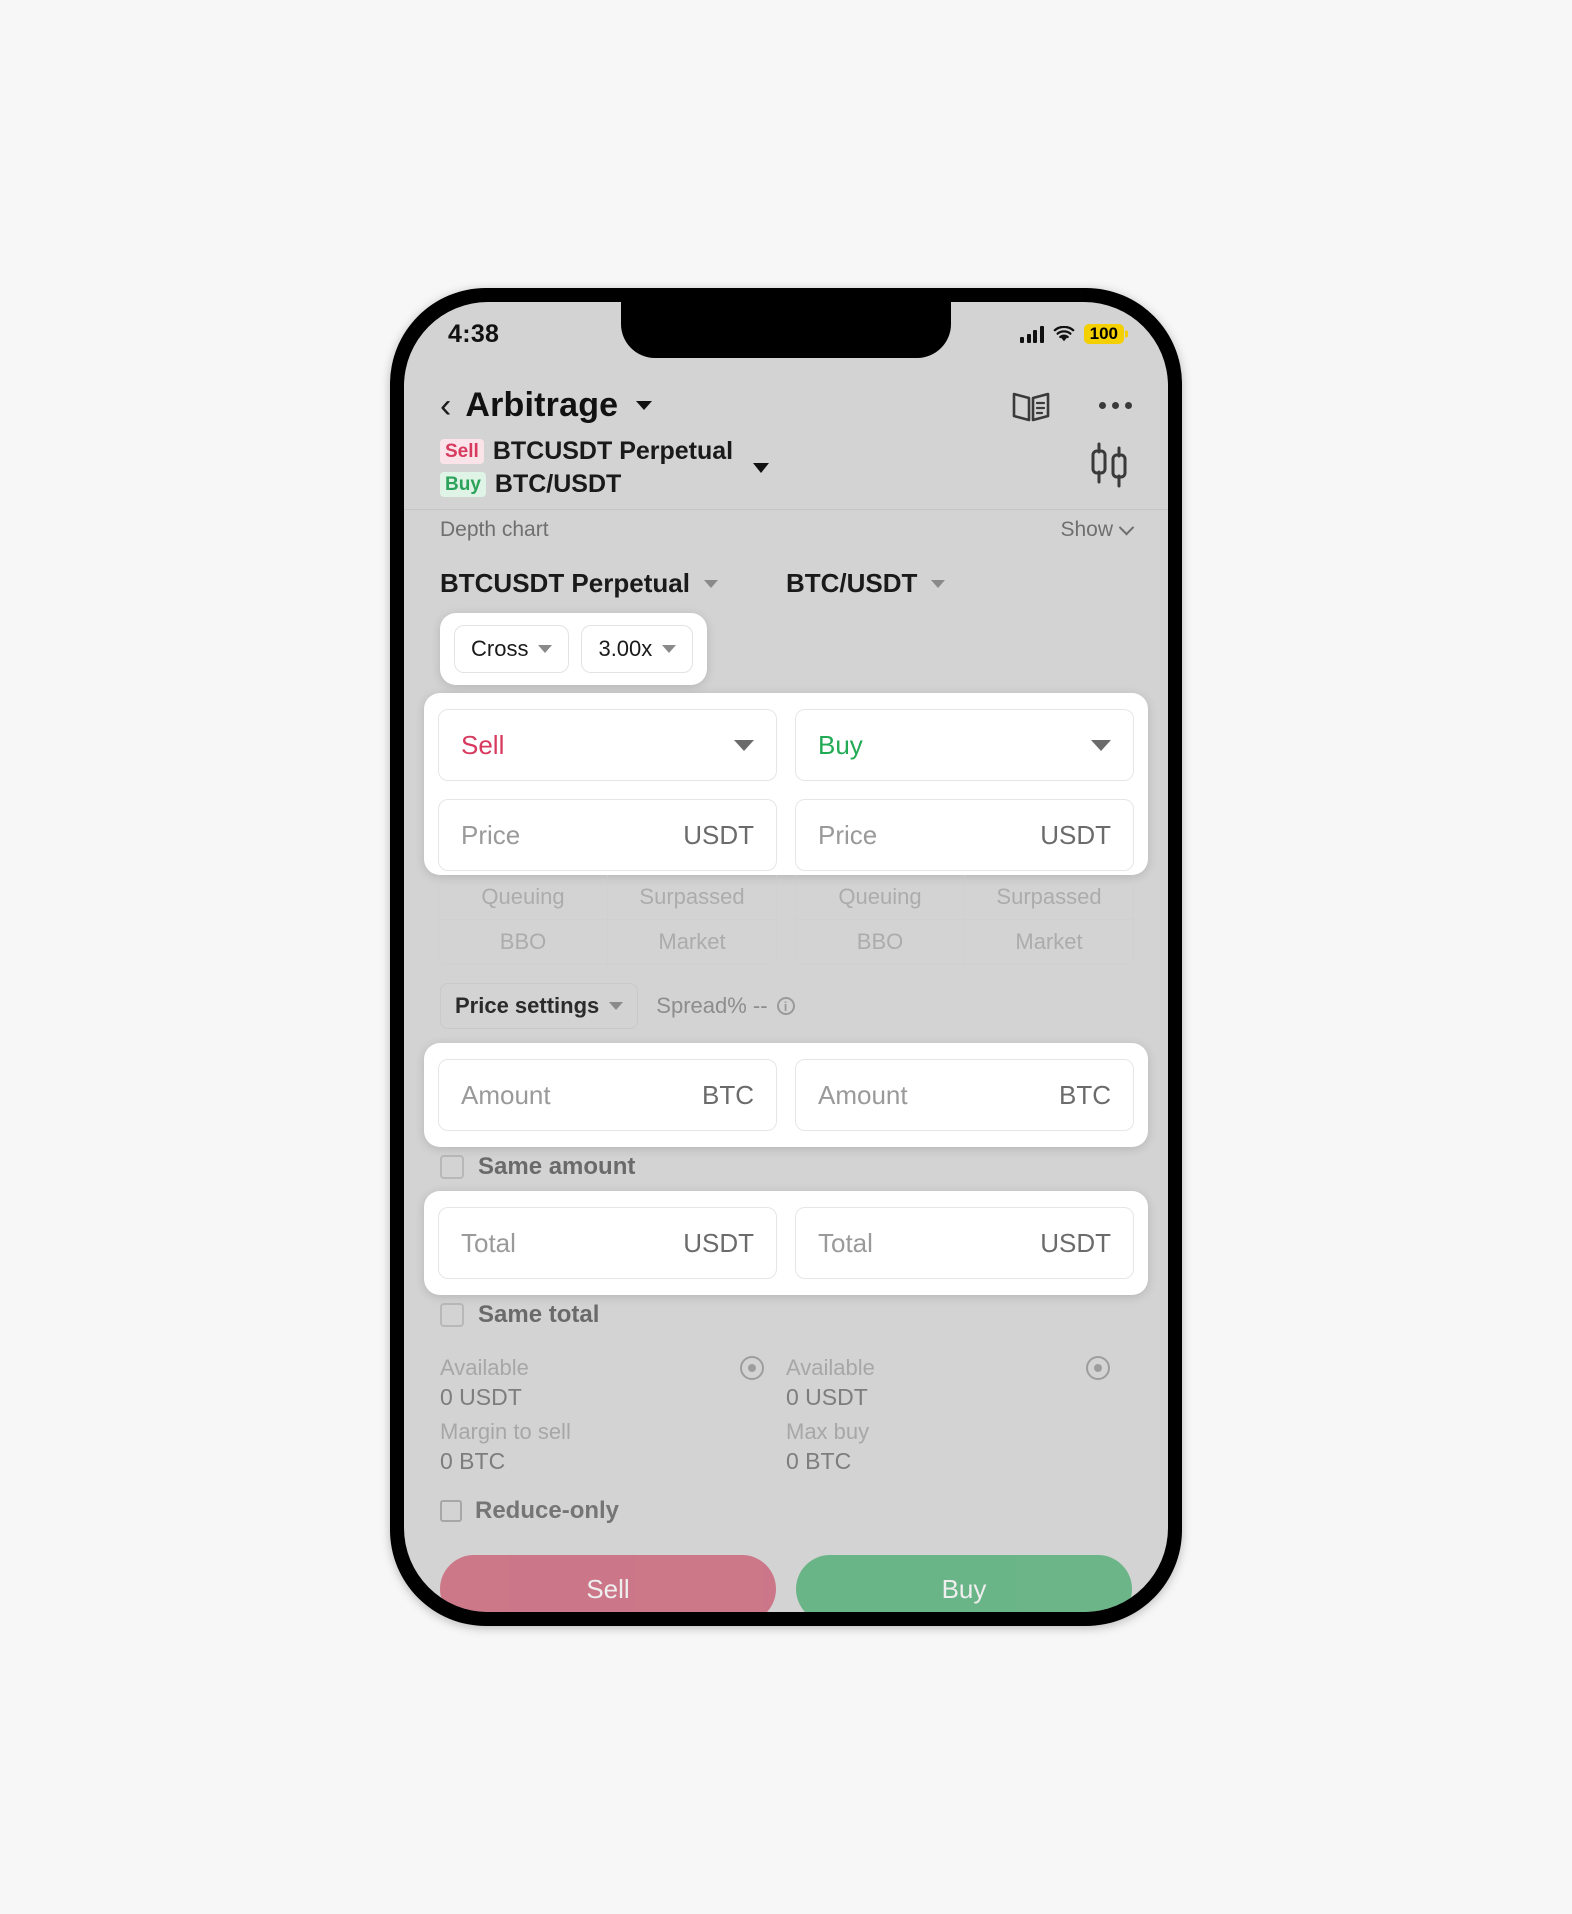  What do you see at coordinates (786, 330) in the screenshot?
I see `status-bar: 4:38 100` at bounding box center [786, 330].